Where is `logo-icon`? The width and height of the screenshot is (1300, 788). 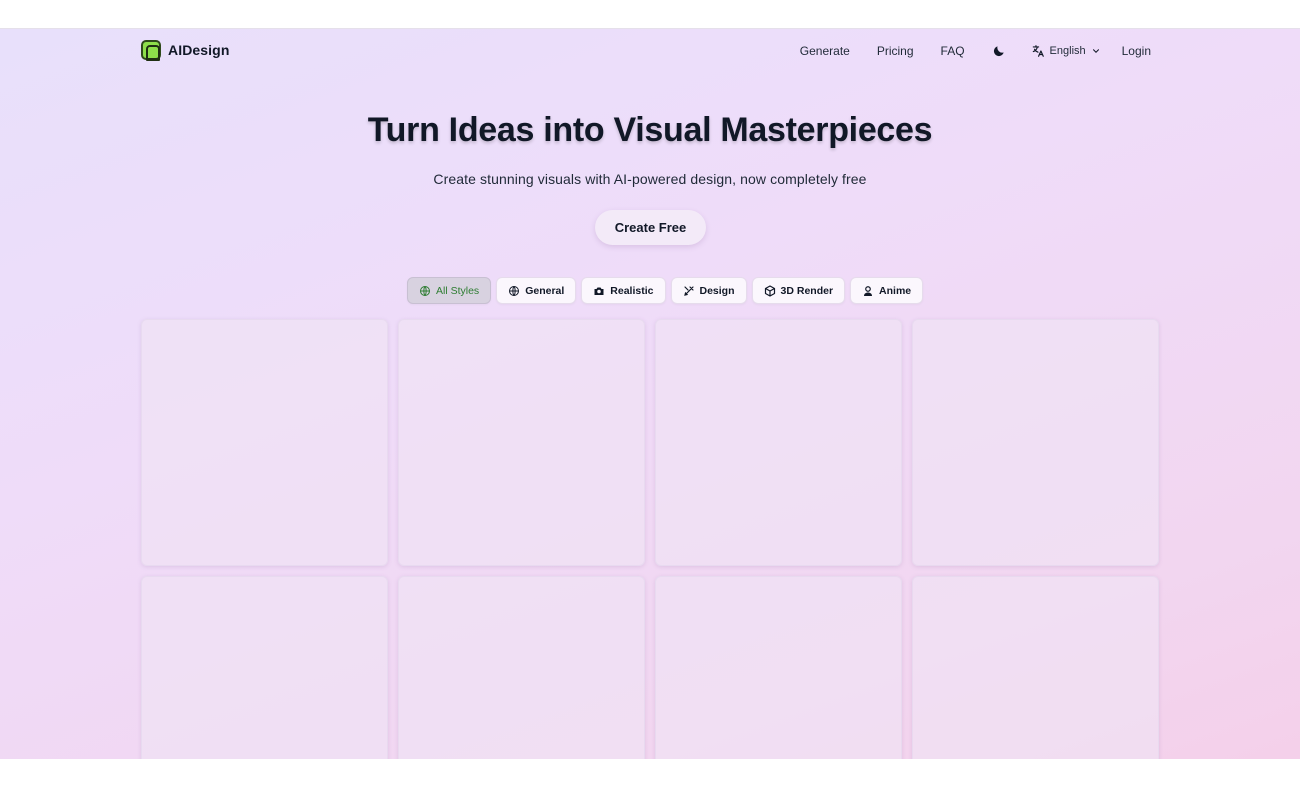
logo-icon is located at coordinates (151, 50).